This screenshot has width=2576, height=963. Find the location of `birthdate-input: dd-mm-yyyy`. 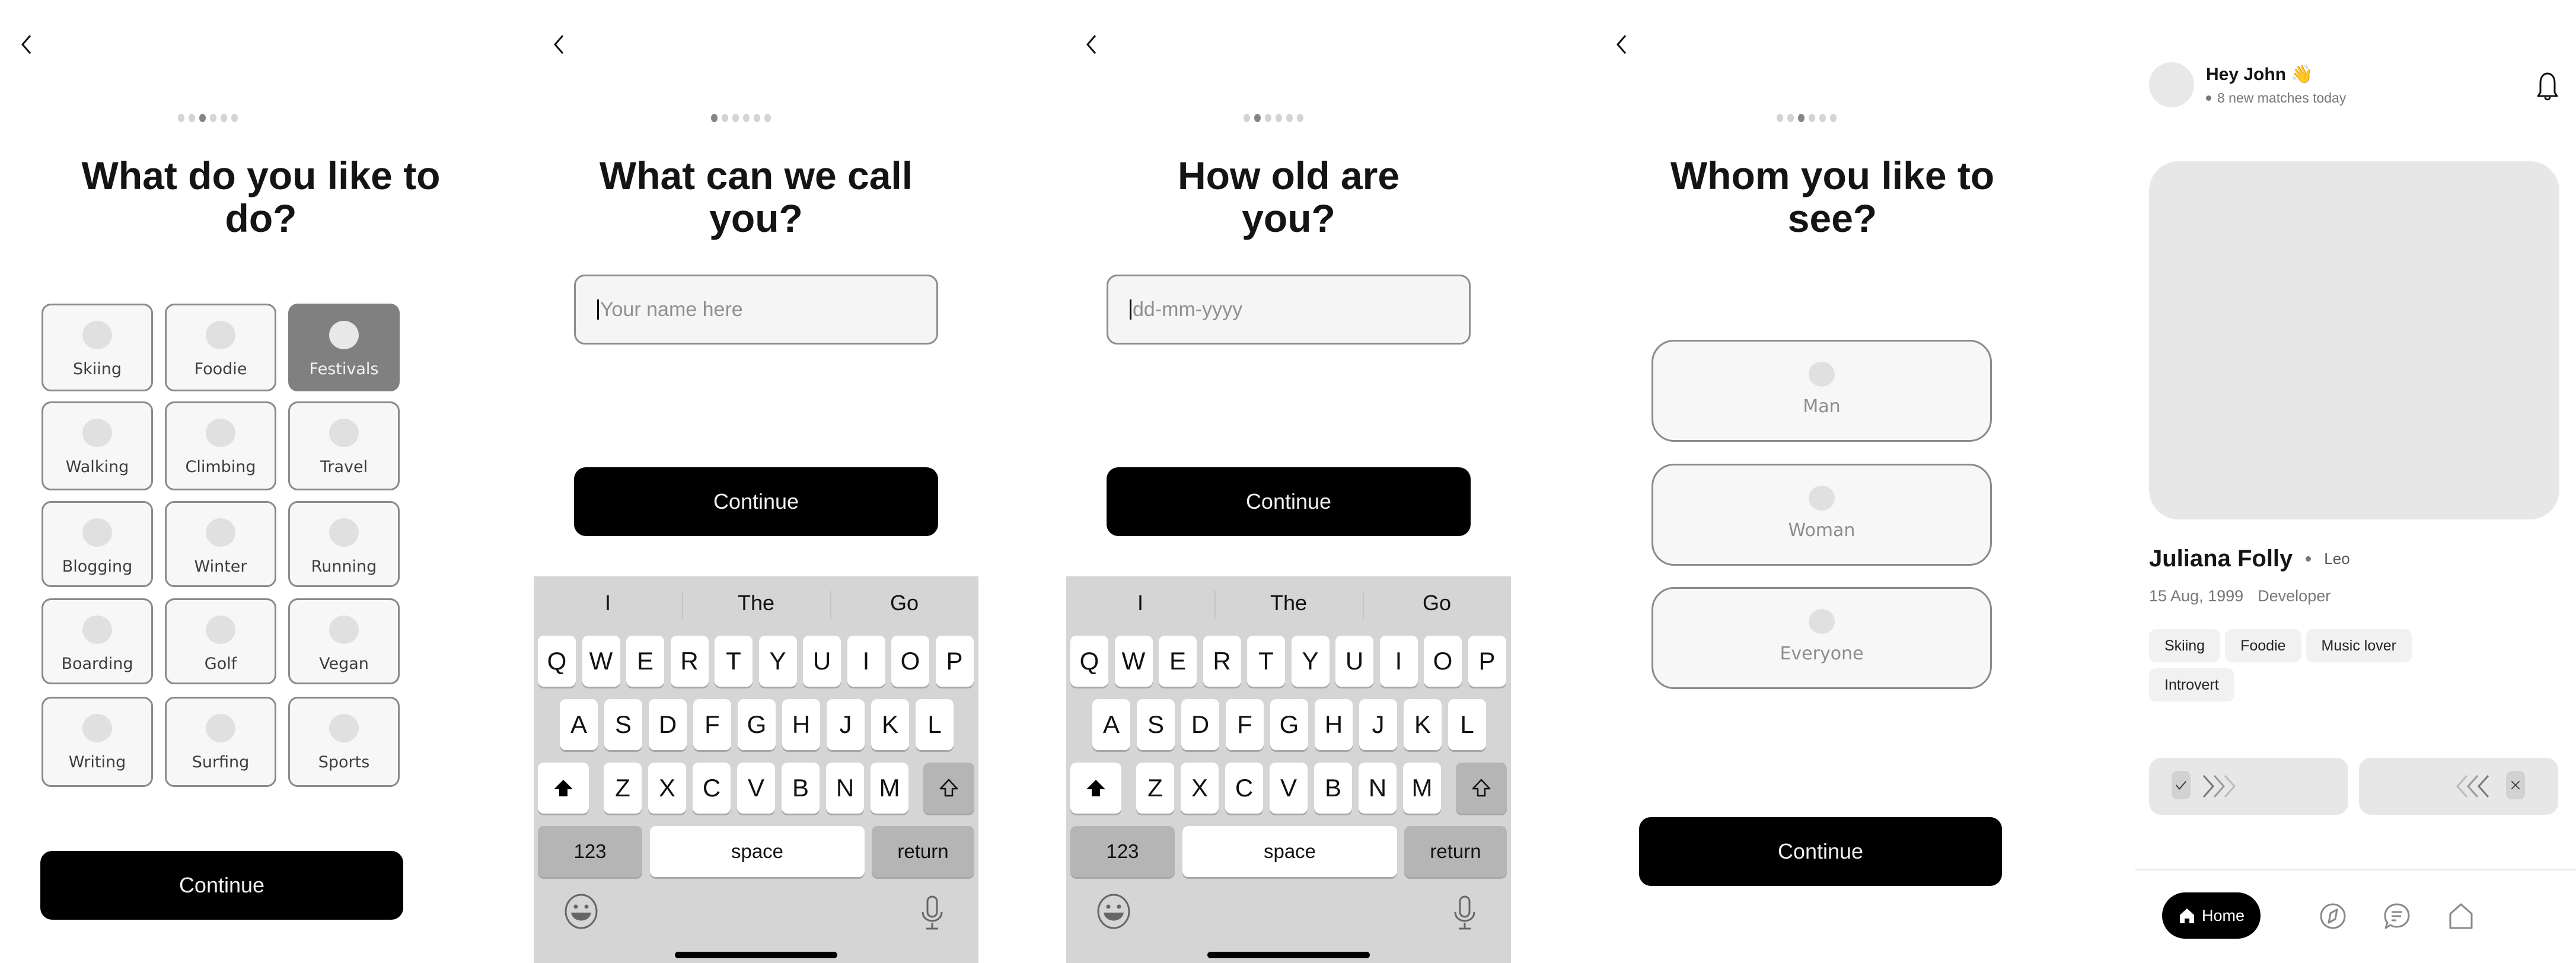

birthdate-input: dd-mm-yyyy is located at coordinates (1289, 310).